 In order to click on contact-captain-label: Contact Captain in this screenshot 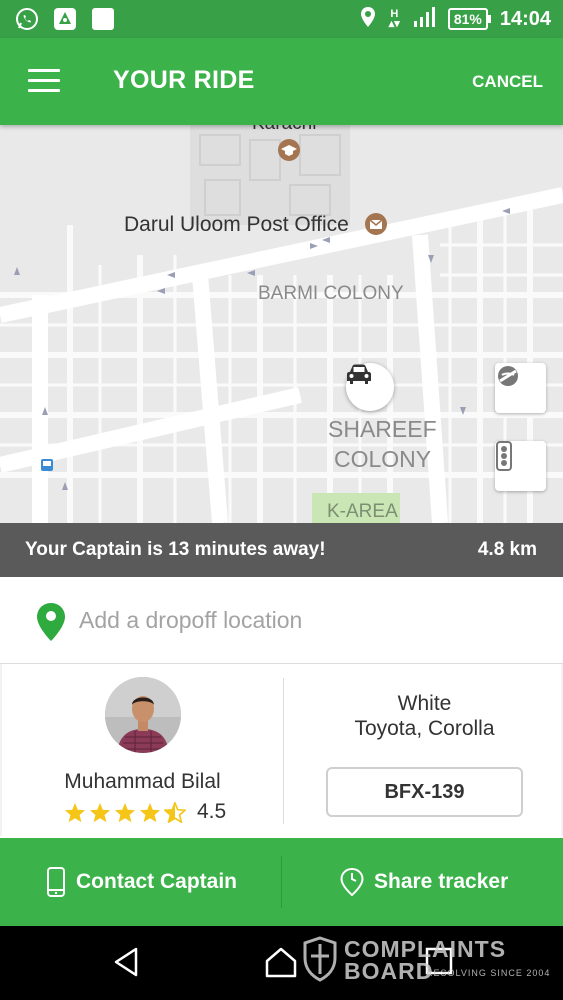, I will do `click(157, 881)`.